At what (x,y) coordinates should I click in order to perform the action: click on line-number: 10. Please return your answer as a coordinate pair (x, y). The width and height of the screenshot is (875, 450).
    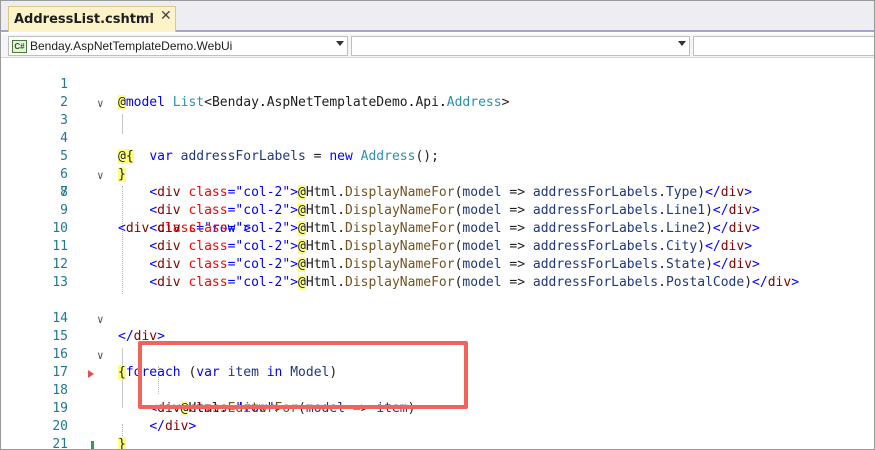
    Looking at the image, I should click on (60, 228).